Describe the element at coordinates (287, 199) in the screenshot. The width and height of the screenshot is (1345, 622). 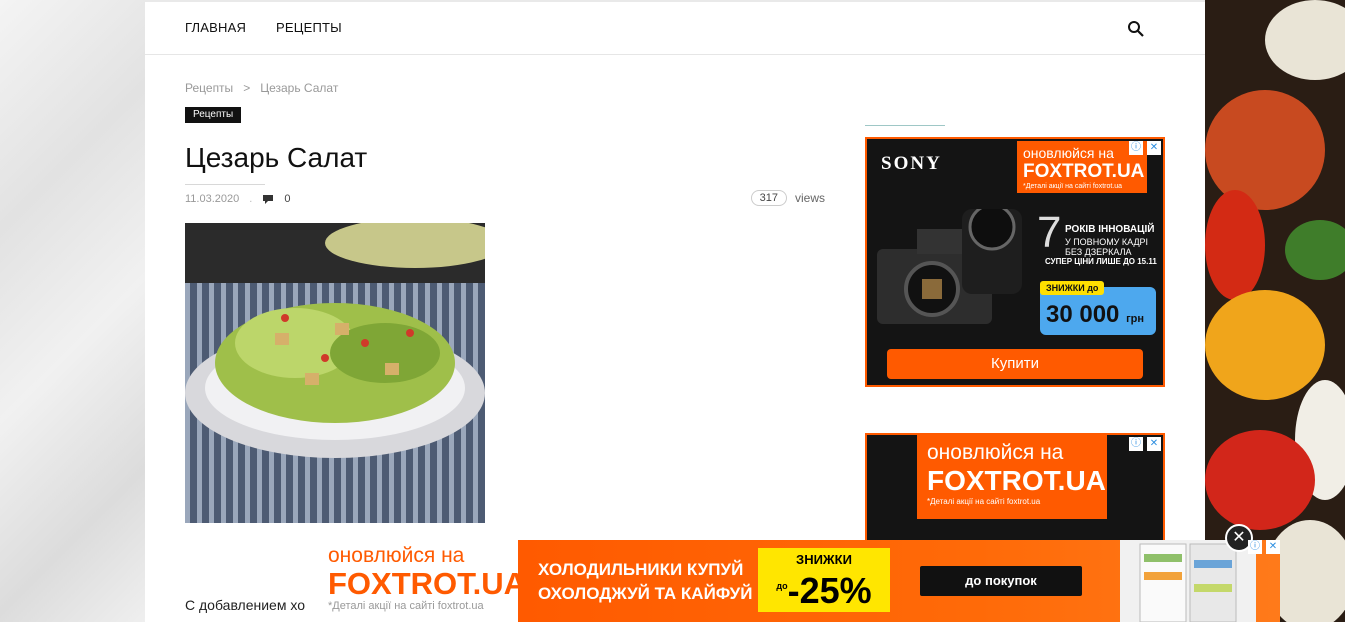
I see `comment-count: 0` at that location.